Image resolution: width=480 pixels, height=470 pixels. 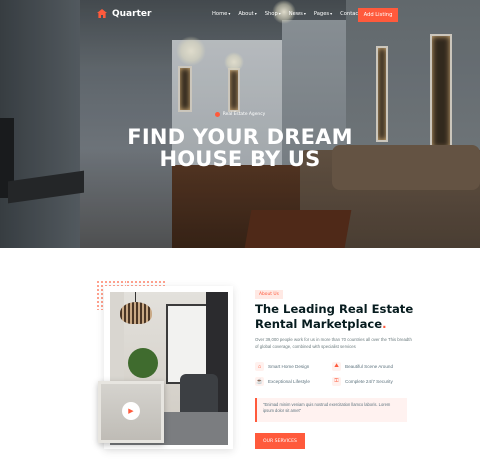 What do you see at coordinates (244, 114) in the screenshot?
I see `hero-tagline-text: Real Estate Agency` at bounding box center [244, 114].